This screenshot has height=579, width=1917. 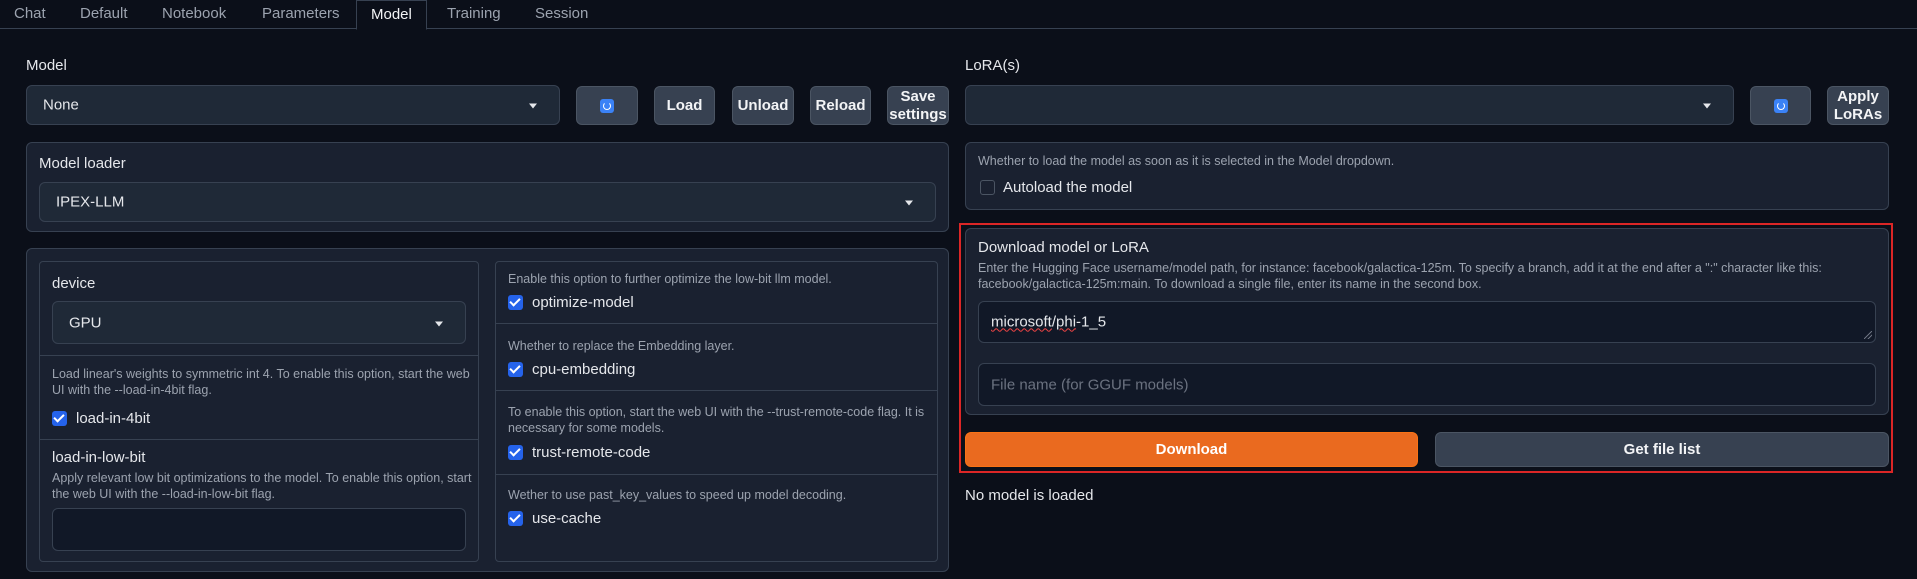 What do you see at coordinates (1427, 384) in the screenshot?
I see `file-name-input: File name (for GGUF models)` at bounding box center [1427, 384].